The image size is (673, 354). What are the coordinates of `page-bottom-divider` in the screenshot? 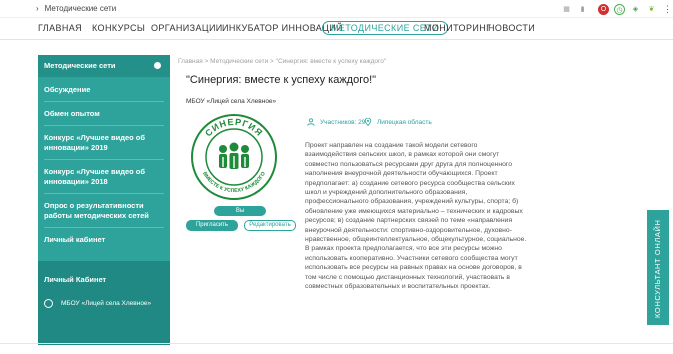 It's located at (336, 343).